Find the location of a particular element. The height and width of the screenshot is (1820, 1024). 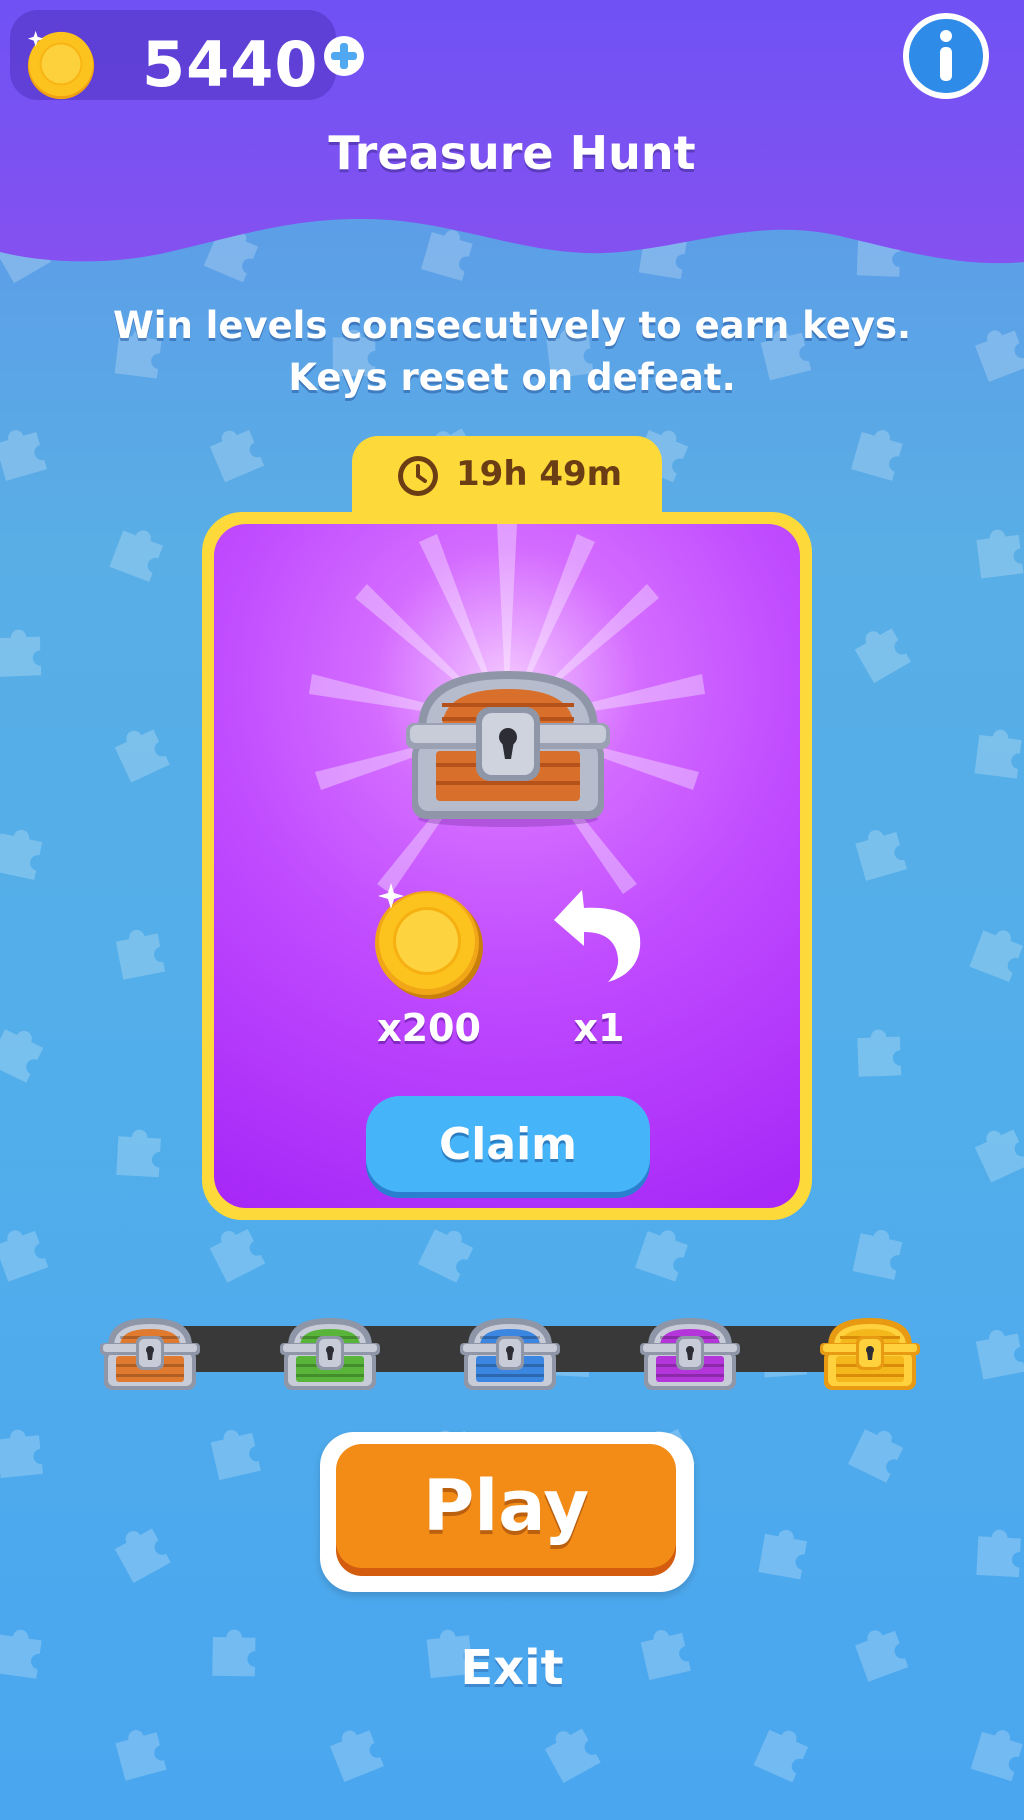

undo-reward-amount: x1 is located at coordinates (599, 1028).